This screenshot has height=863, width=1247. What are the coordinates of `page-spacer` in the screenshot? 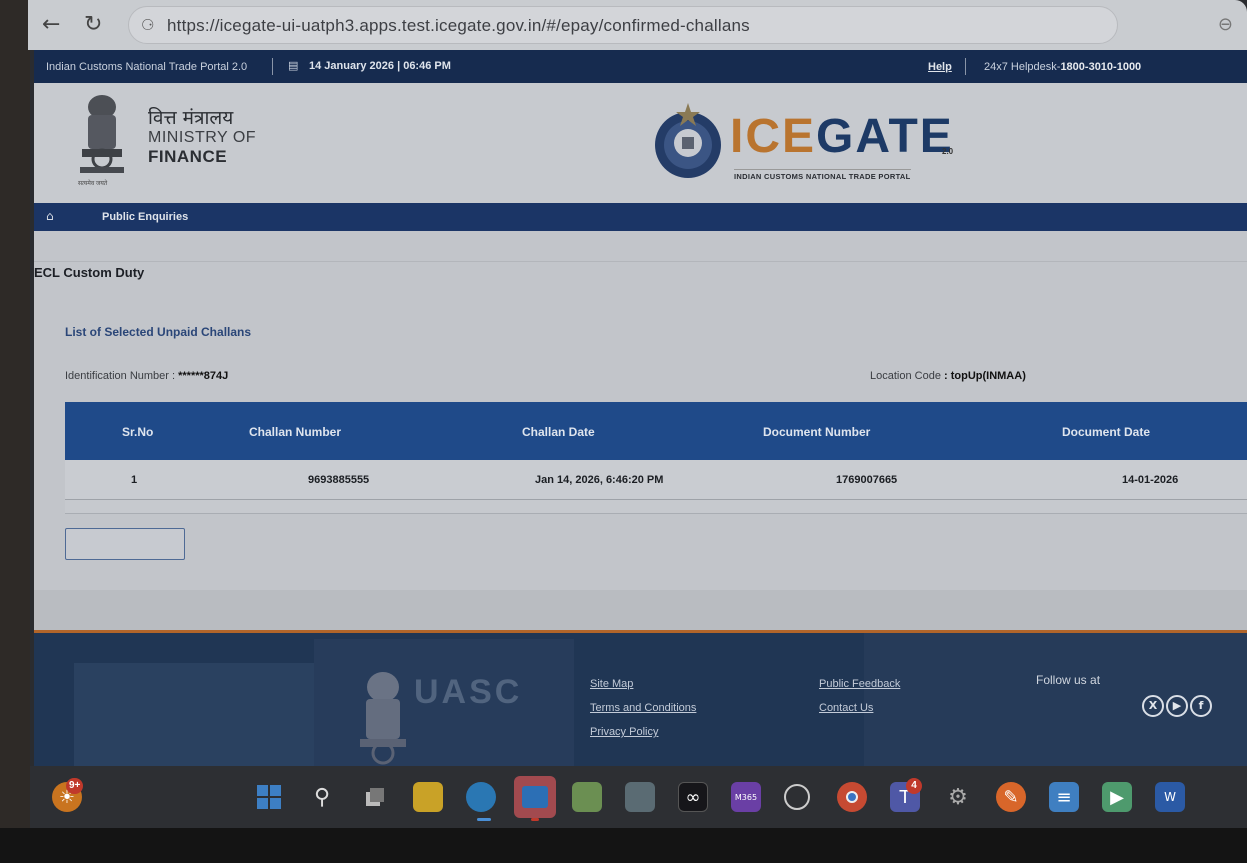 It's located at (640, 610).